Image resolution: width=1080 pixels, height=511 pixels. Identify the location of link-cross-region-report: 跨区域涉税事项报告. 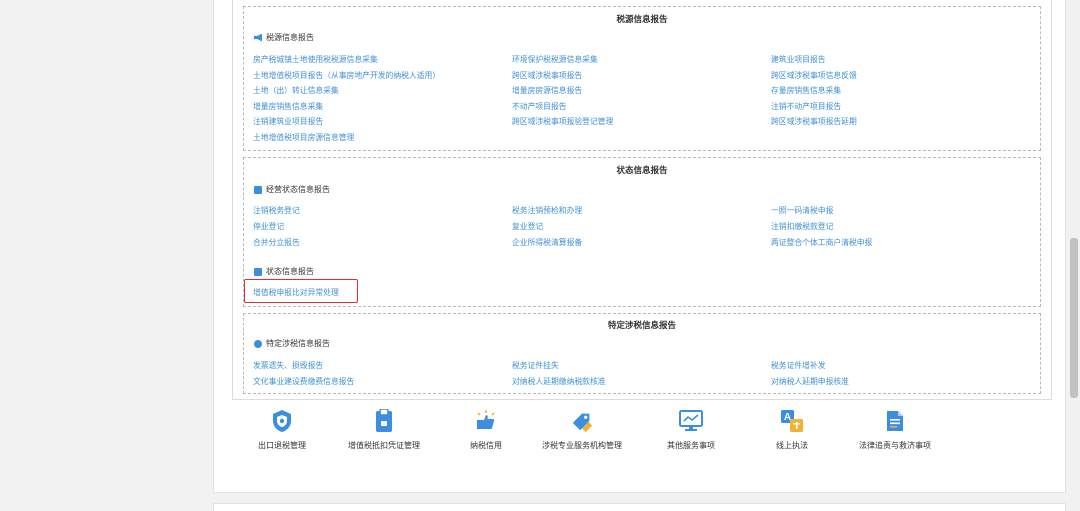
(547, 75).